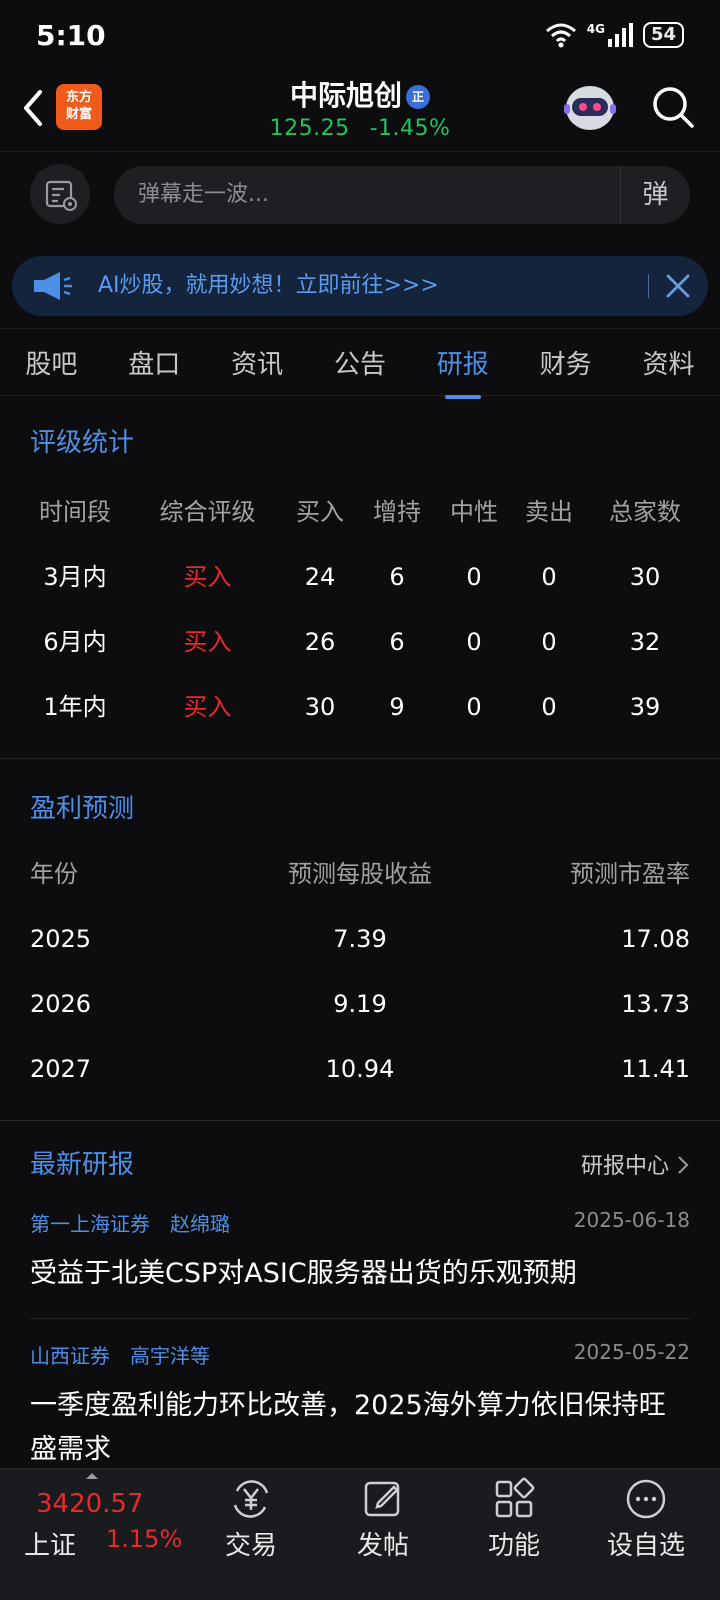  What do you see at coordinates (320, 707) in the screenshot?
I see `rating-buy: 30` at bounding box center [320, 707].